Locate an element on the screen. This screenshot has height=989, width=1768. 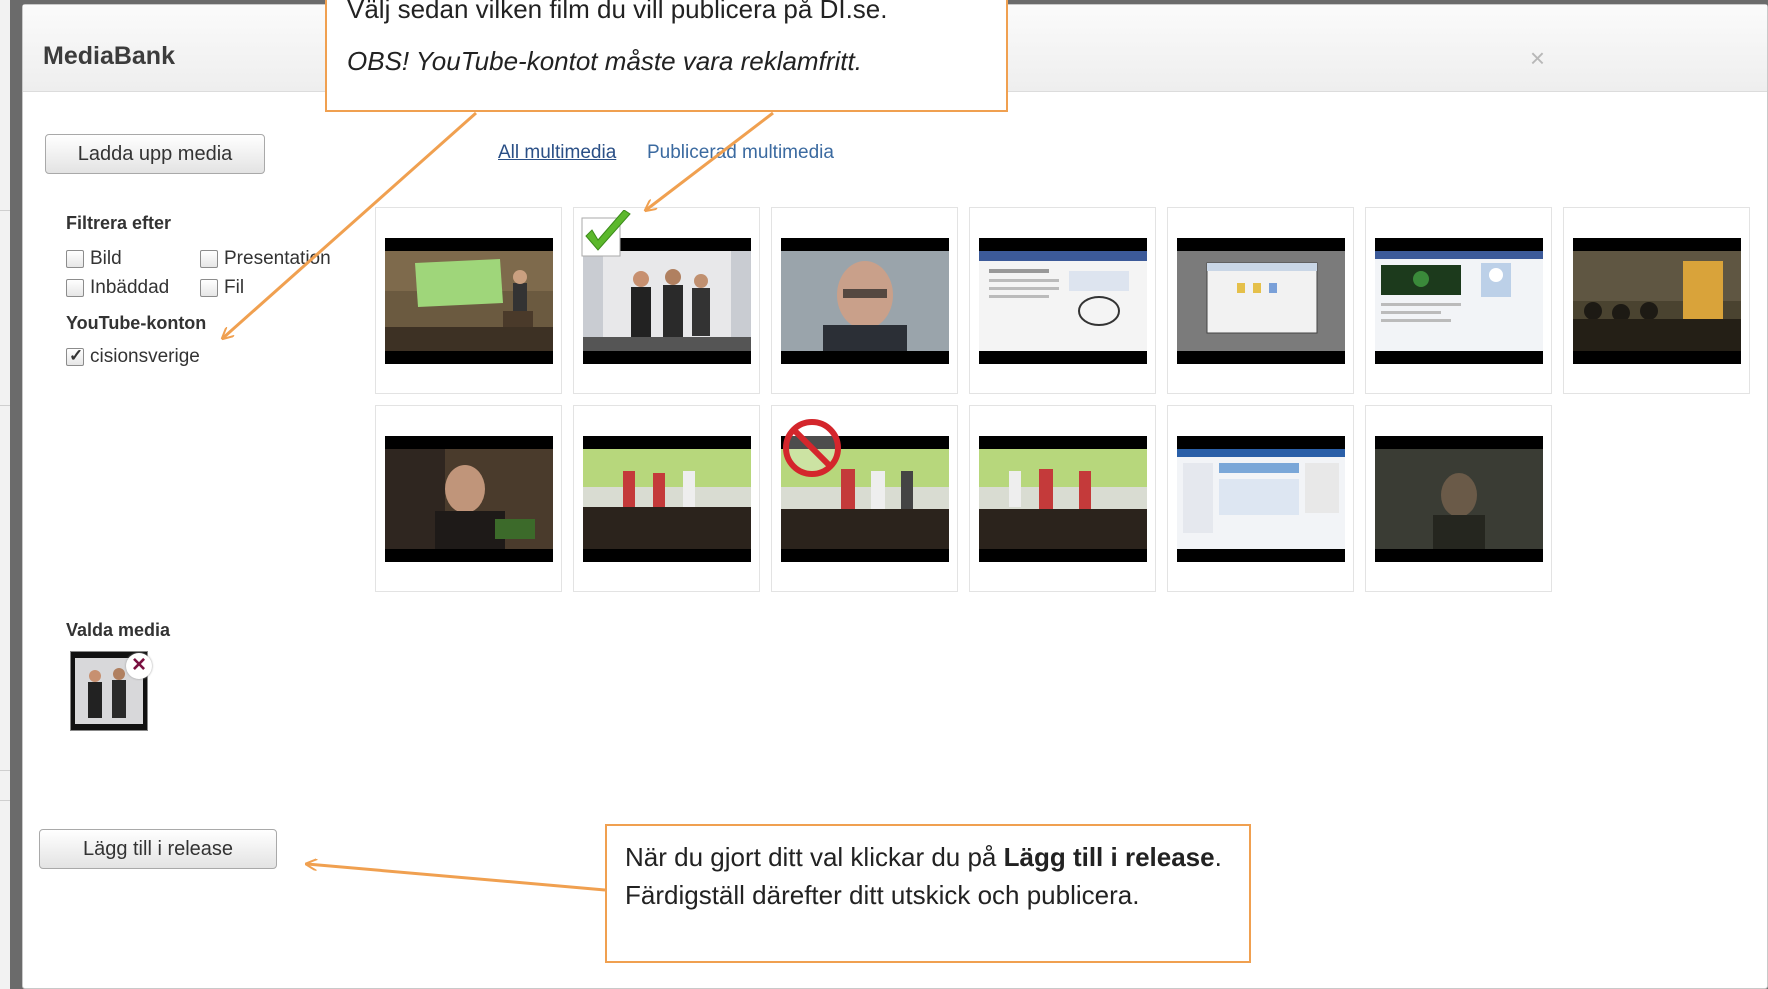
tab-all-multimedia: All multimedia is located at coordinates (557, 153).